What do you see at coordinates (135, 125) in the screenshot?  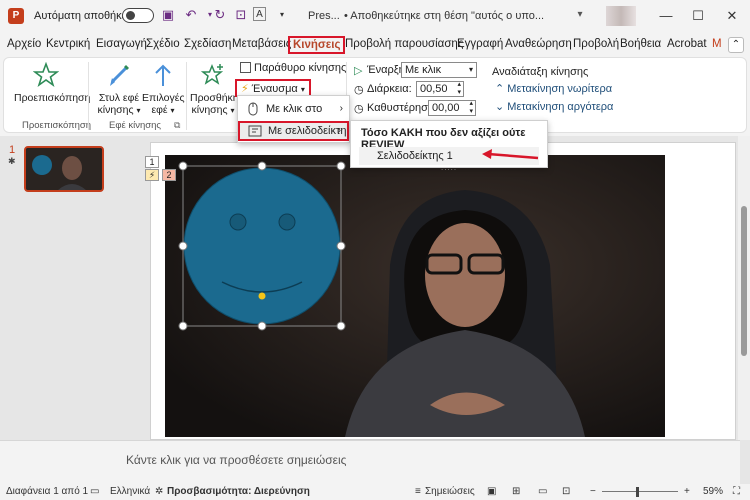 I see `motion-effects-group-label: Εφέ κίνησης` at bounding box center [135, 125].